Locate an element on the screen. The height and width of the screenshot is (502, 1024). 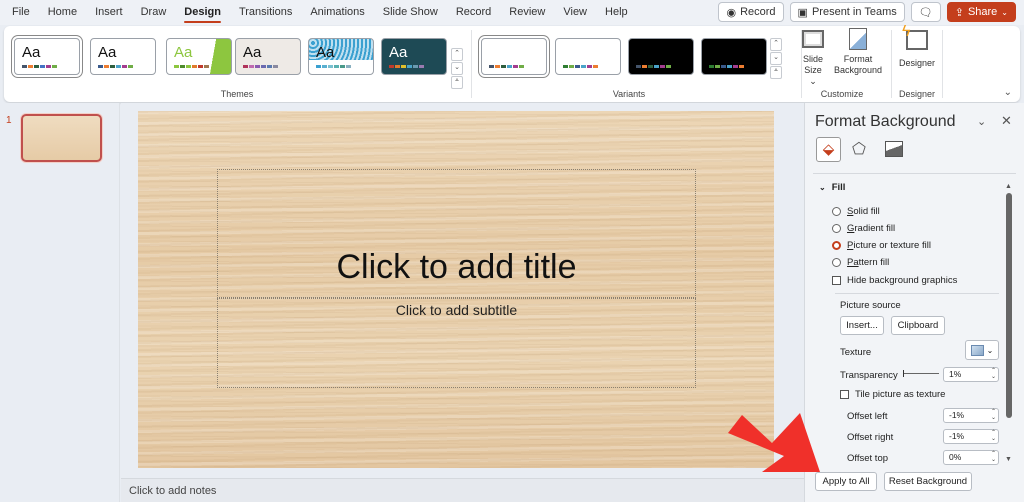
tab-help: Help is located at coordinates (616, 12).